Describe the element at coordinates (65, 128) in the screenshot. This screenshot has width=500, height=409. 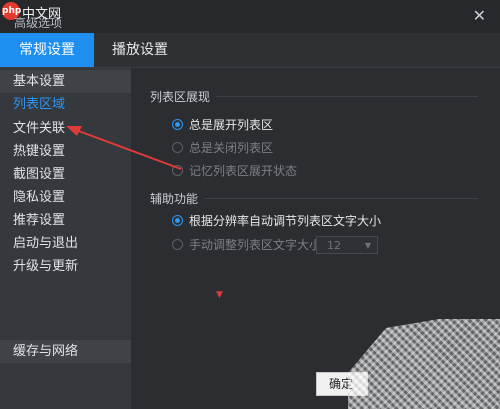
I see `sidebar-item-file-association: 文件关联` at that location.